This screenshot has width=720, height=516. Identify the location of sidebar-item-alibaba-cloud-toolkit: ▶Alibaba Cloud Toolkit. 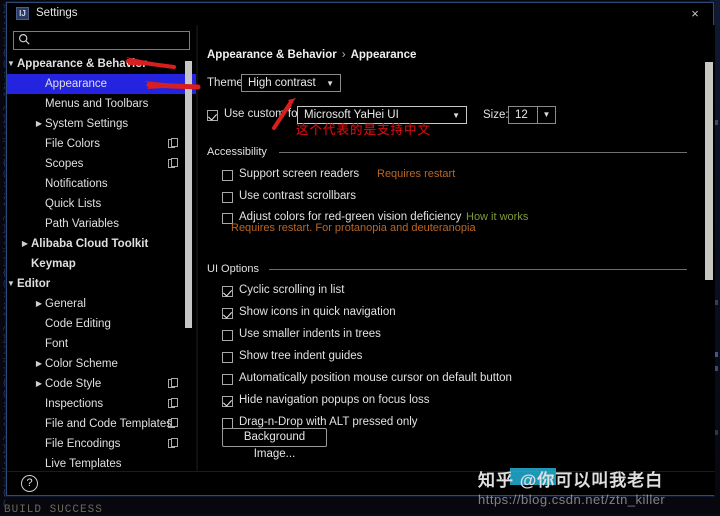
(101, 244).